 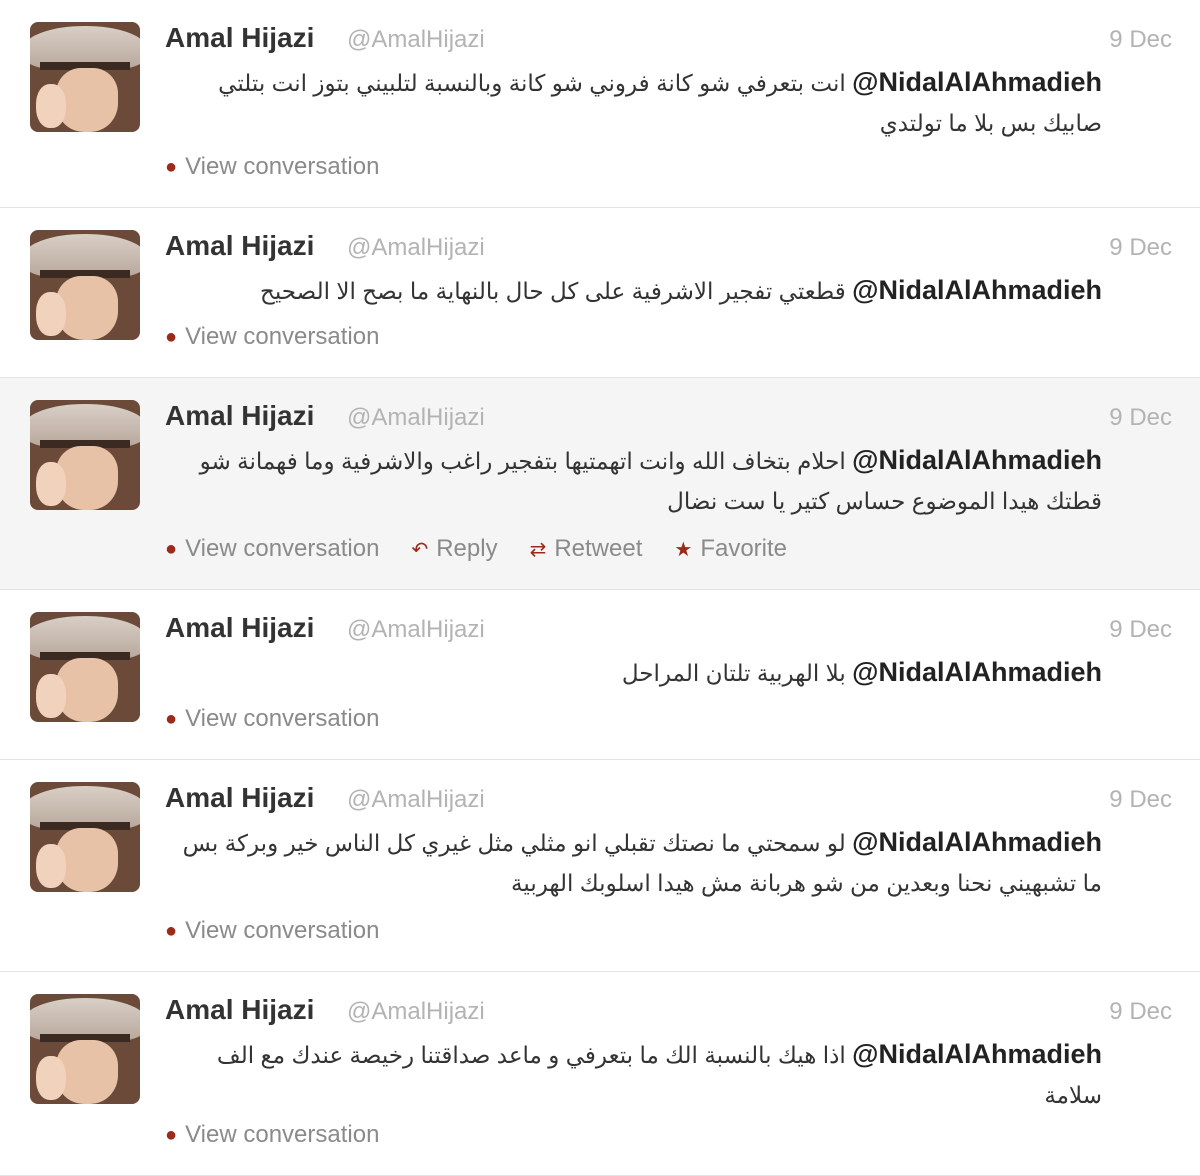 I want to click on favorite-action: ★ Favorite, so click(x=730, y=549).